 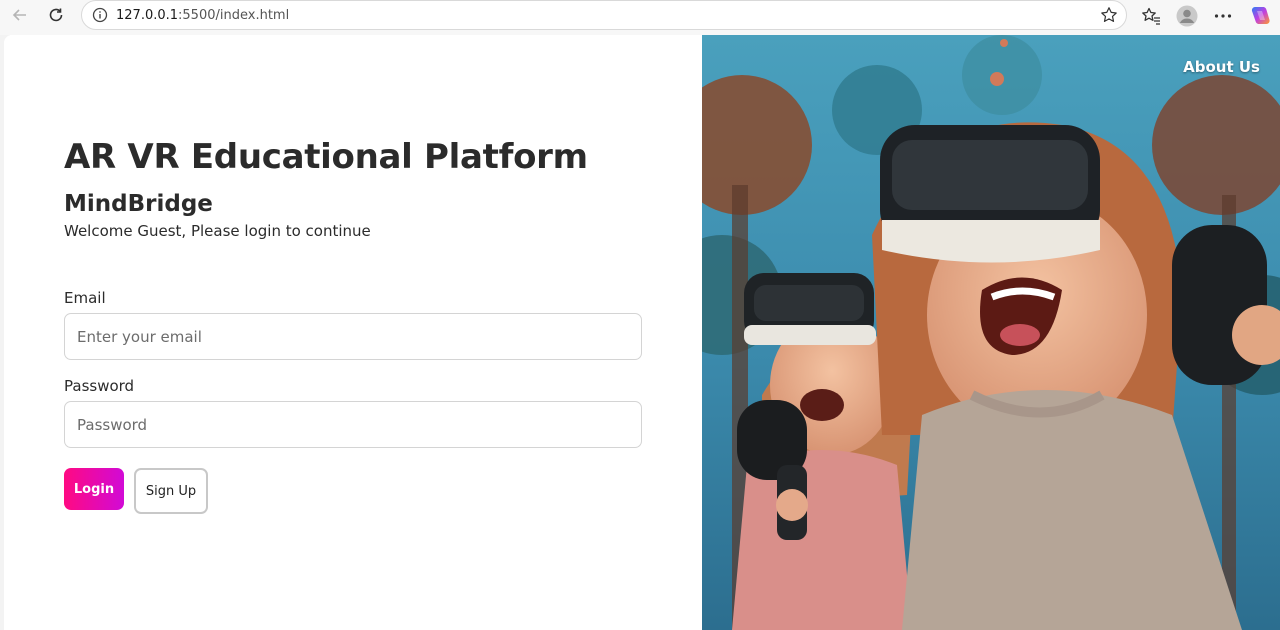 What do you see at coordinates (1221, 67) in the screenshot?
I see `about-us-link: About Us` at bounding box center [1221, 67].